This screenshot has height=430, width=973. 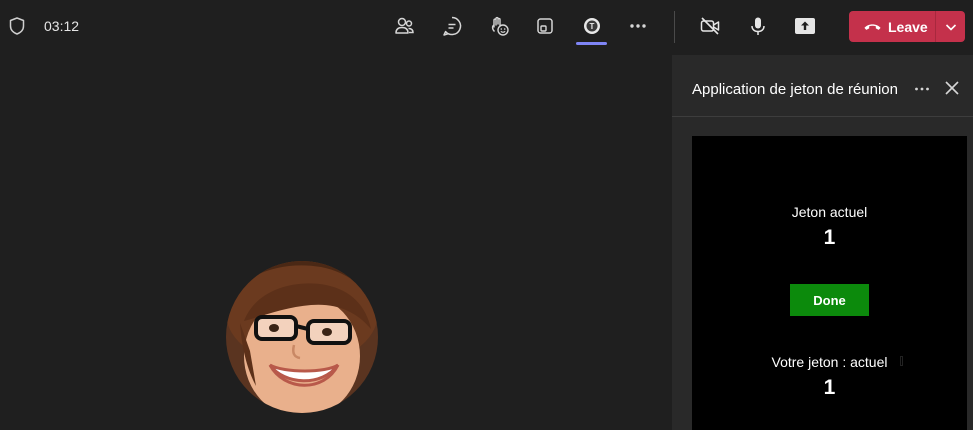 I want to click on react-icon, so click(x=499, y=26).